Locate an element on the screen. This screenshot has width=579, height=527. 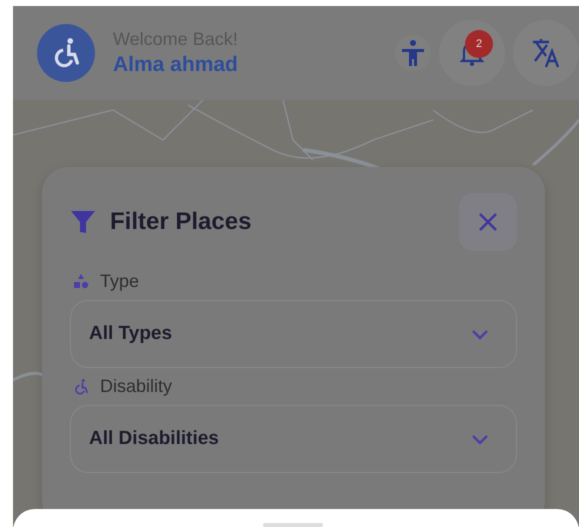
translate-icon is located at coordinates (546, 53).